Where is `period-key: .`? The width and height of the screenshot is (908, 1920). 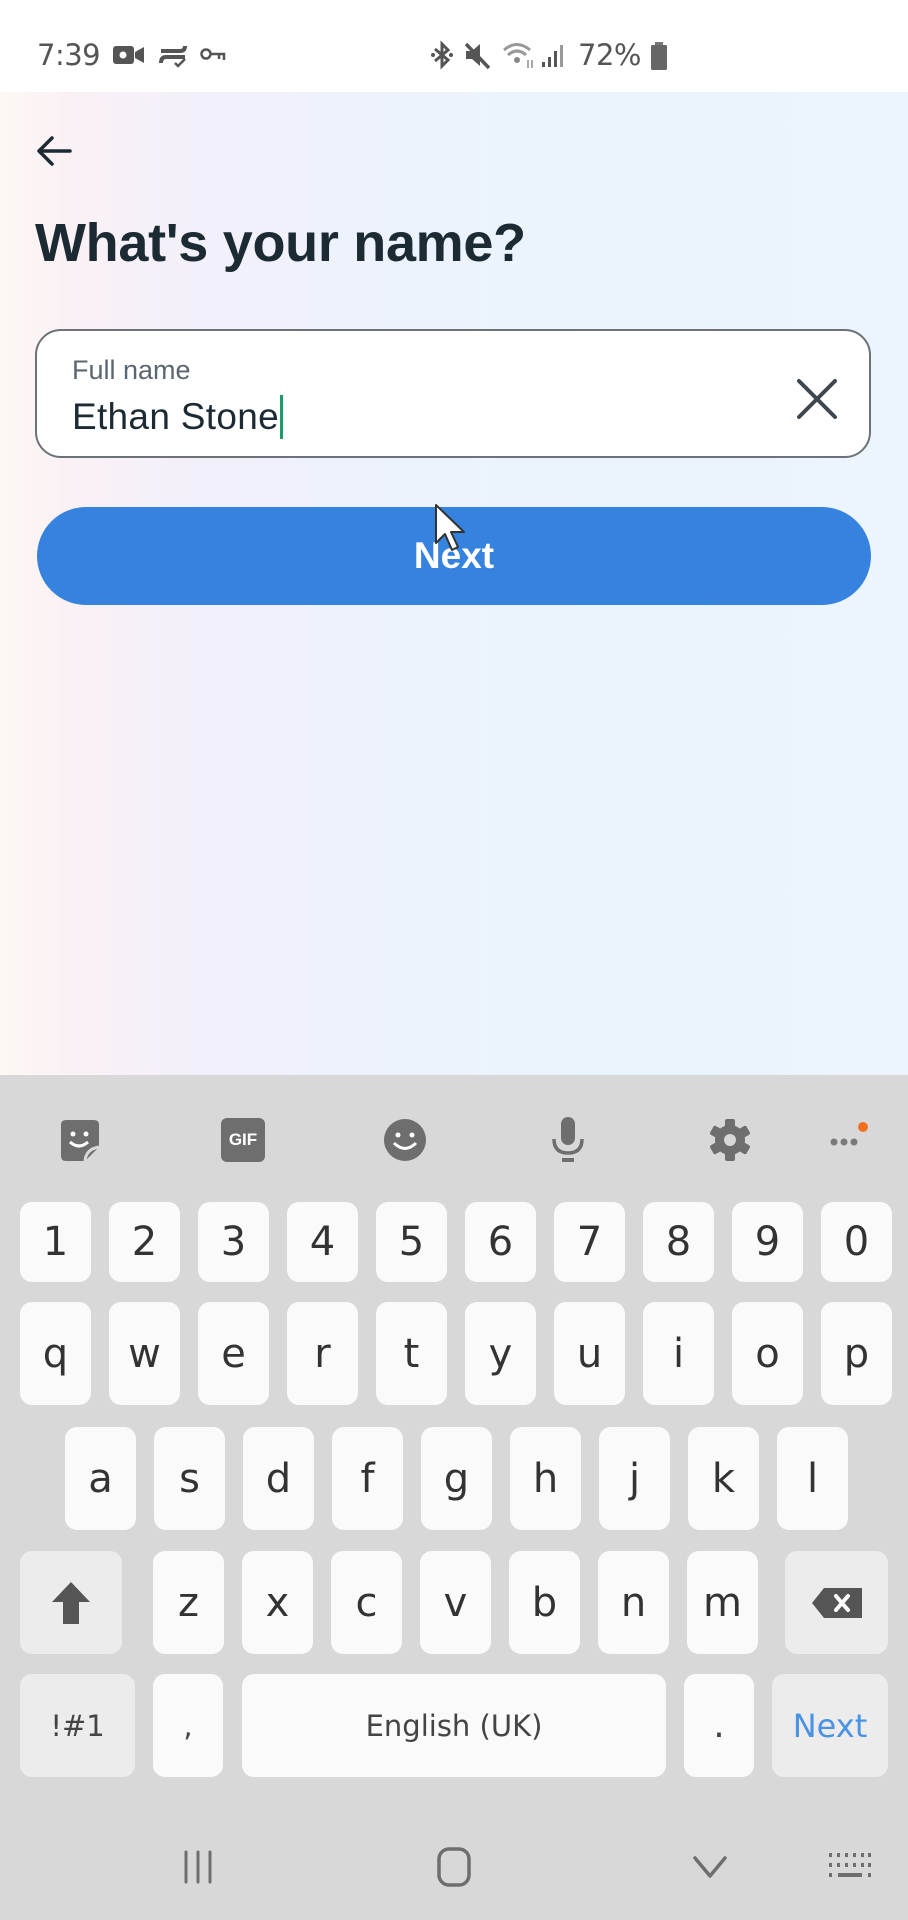 period-key: . is located at coordinates (719, 1725).